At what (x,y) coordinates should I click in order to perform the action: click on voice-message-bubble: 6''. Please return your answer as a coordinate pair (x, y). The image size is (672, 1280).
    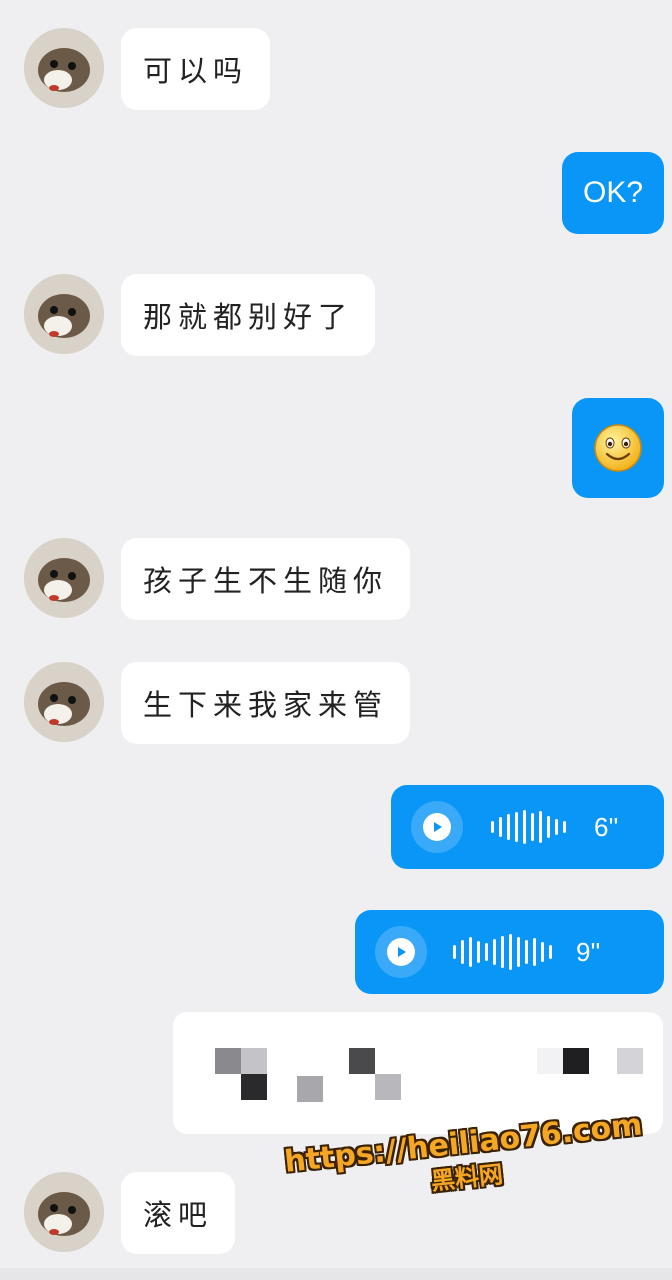
    Looking at the image, I should click on (527, 827).